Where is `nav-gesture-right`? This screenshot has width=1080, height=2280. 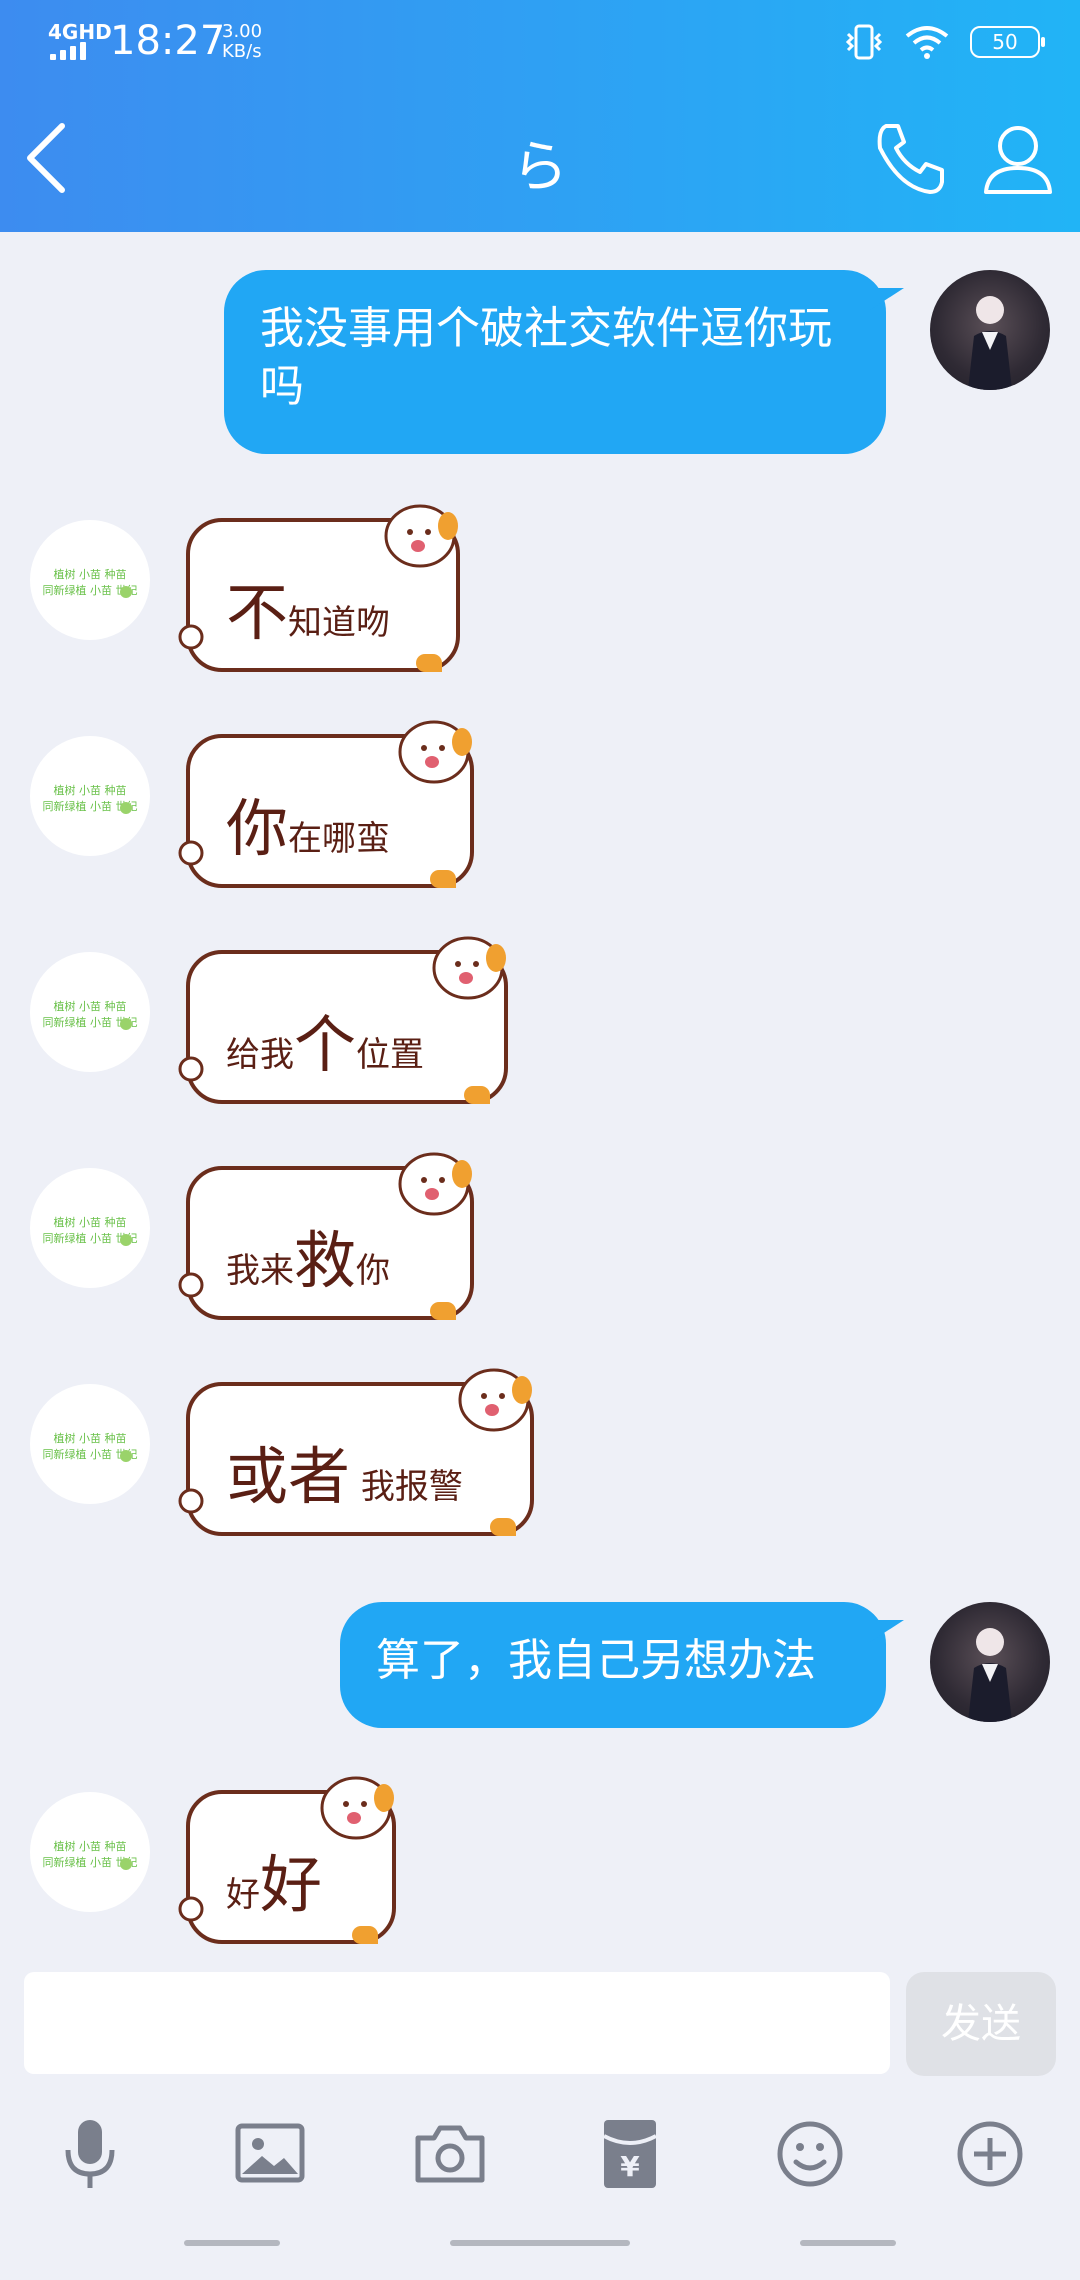 nav-gesture-right is located at coordinates (848, 2243).